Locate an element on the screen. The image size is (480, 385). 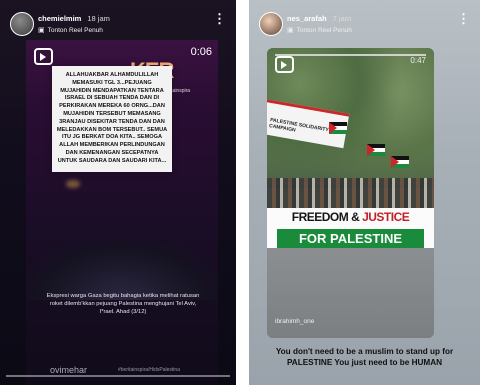
progress-bar is located at coordinates (118, 376).